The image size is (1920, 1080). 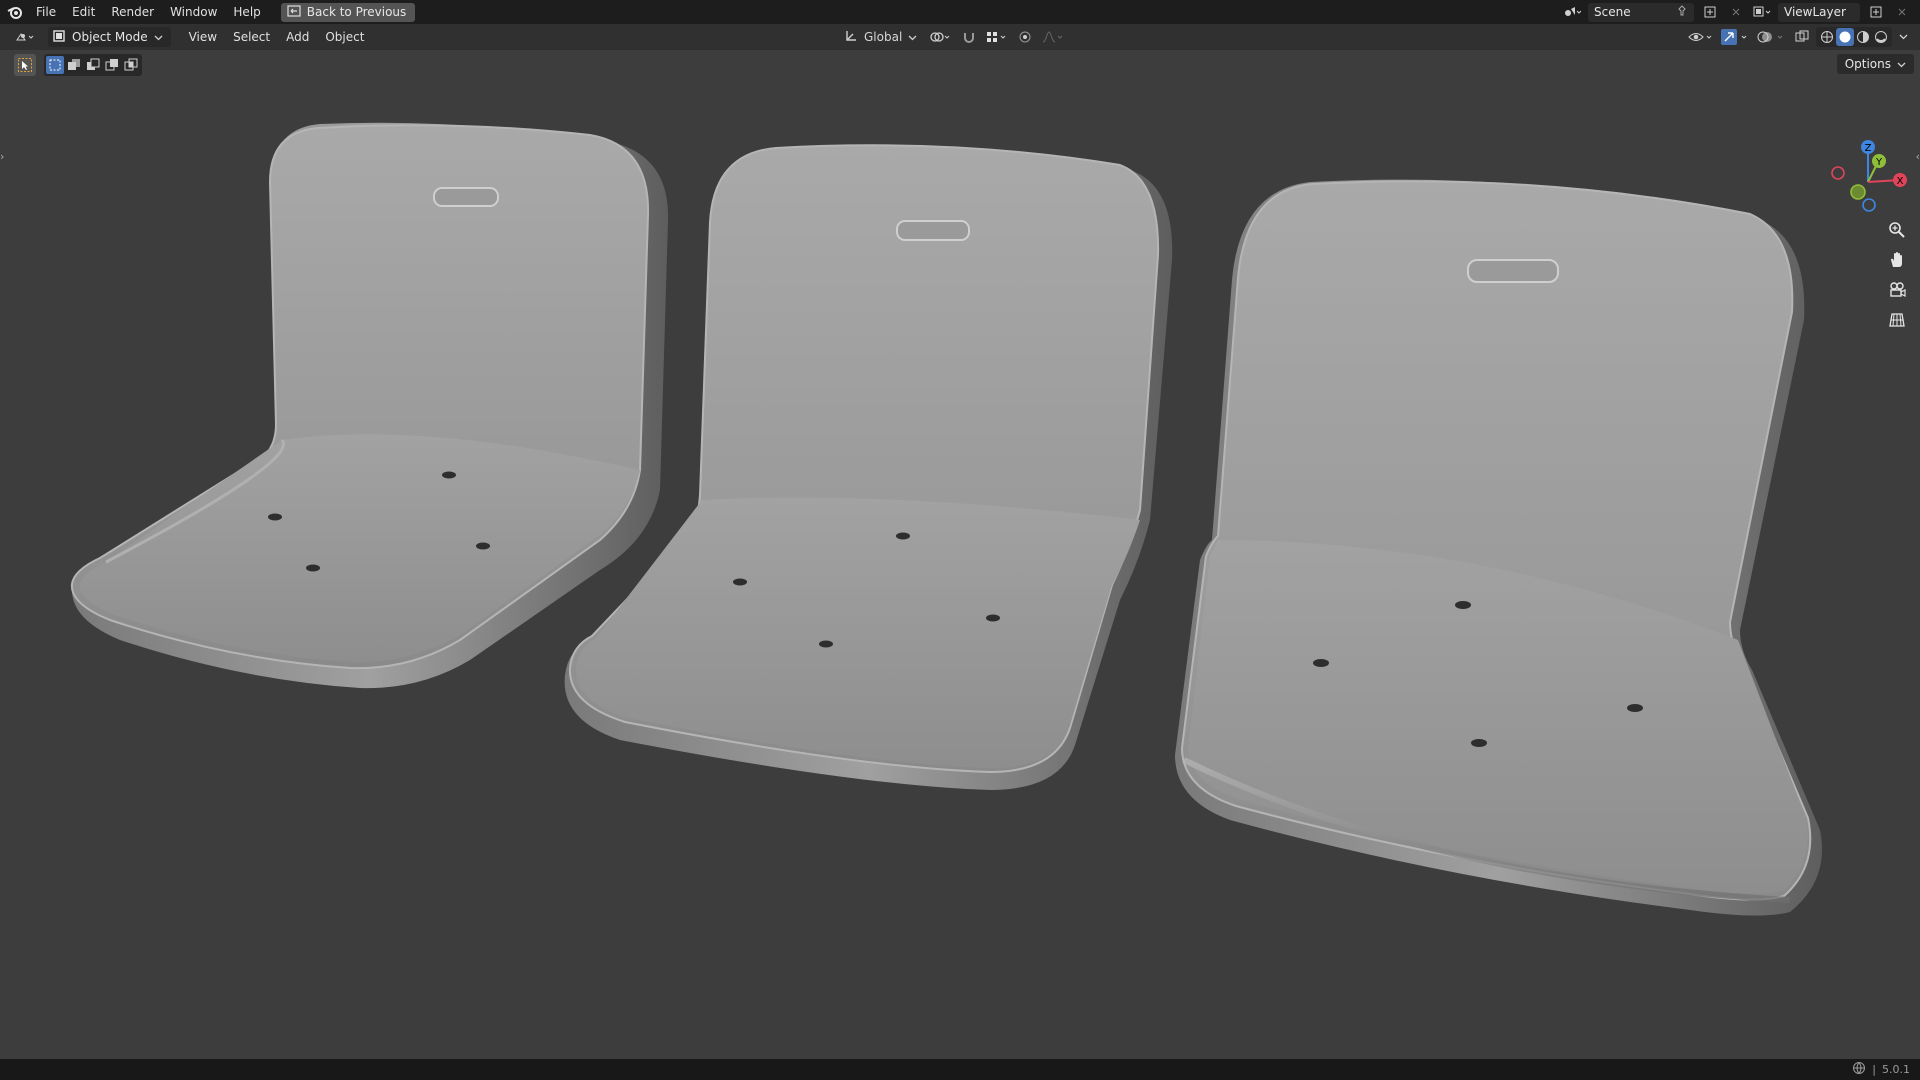 I want to click on scene-name: Scene, so click(x=1612, y=12).